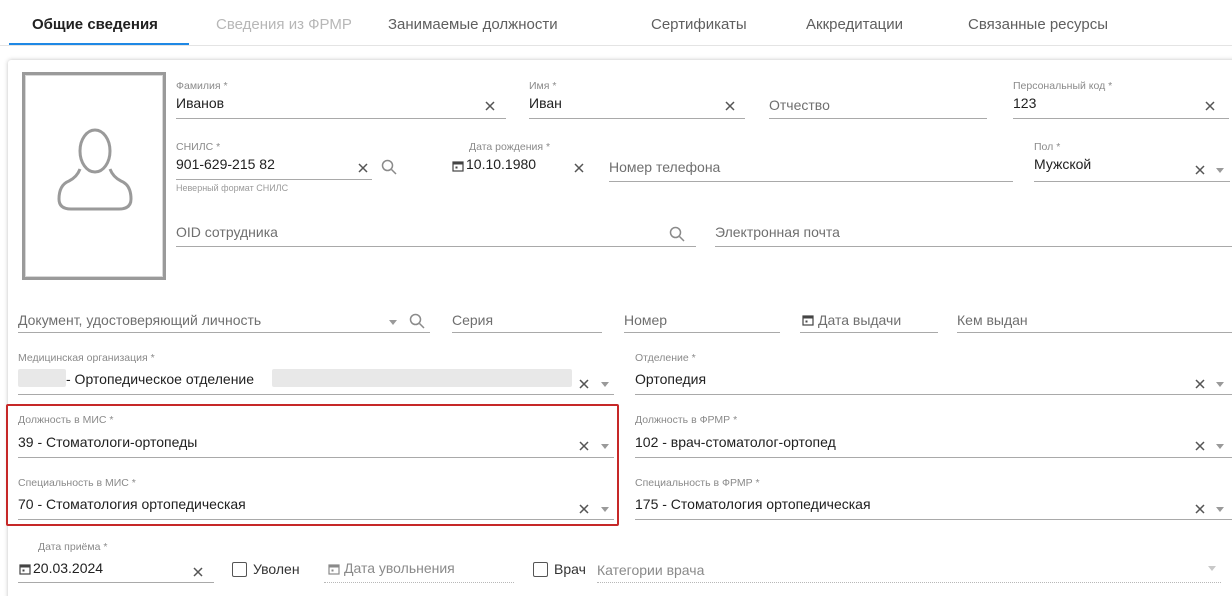  What do you see at coordinates (419, 582) in the screenshot?
I see `dismissal-date-underline` at bounding box center [419, 582].